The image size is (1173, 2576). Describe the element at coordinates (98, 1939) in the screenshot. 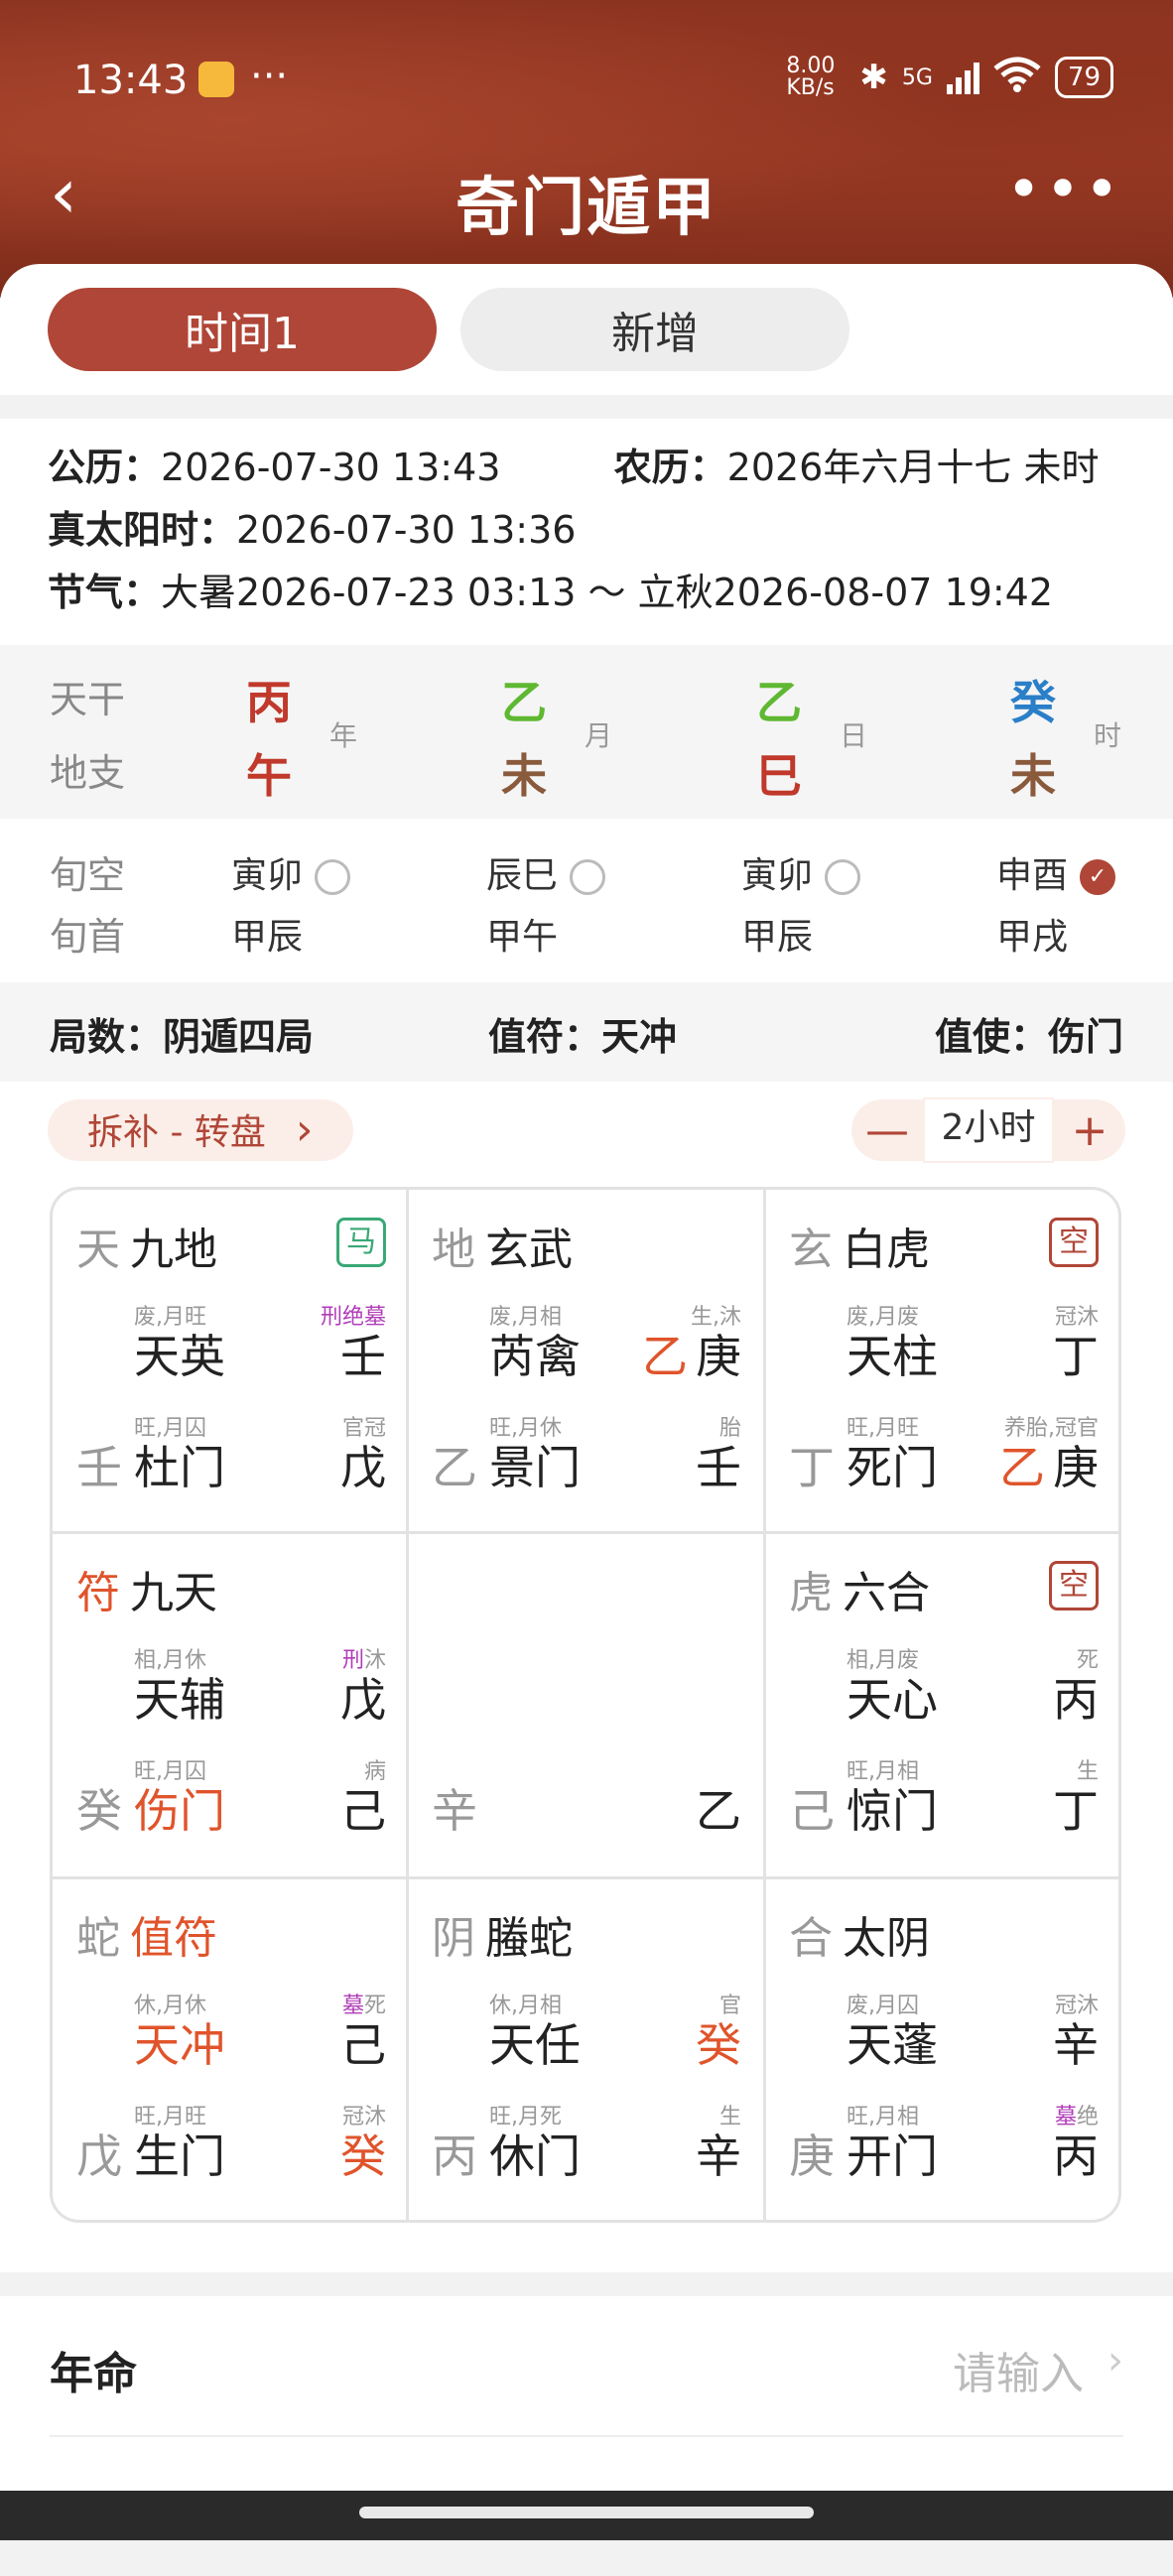

I see `palace-god-short: 蛇` at that location.